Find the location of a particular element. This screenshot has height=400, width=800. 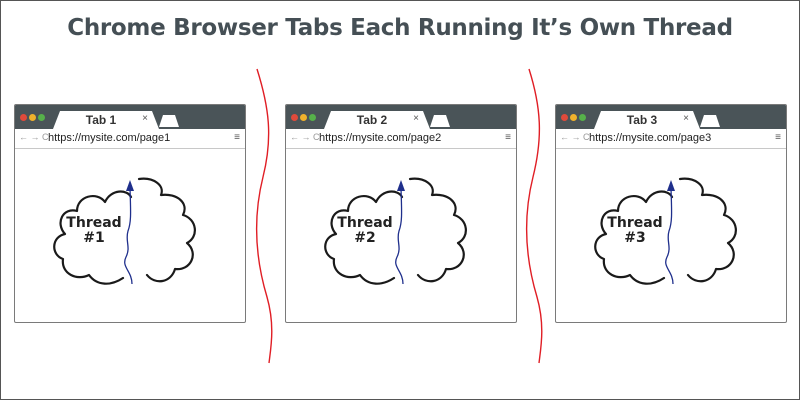

thread-label: Thread #2 is located at coordinates (365, 231).